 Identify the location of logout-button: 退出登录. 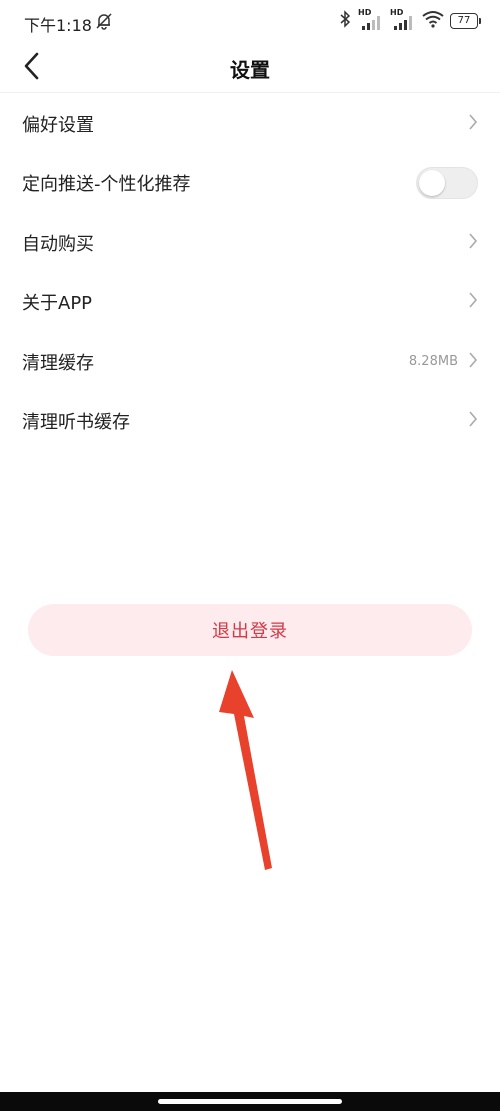
(250, 630).